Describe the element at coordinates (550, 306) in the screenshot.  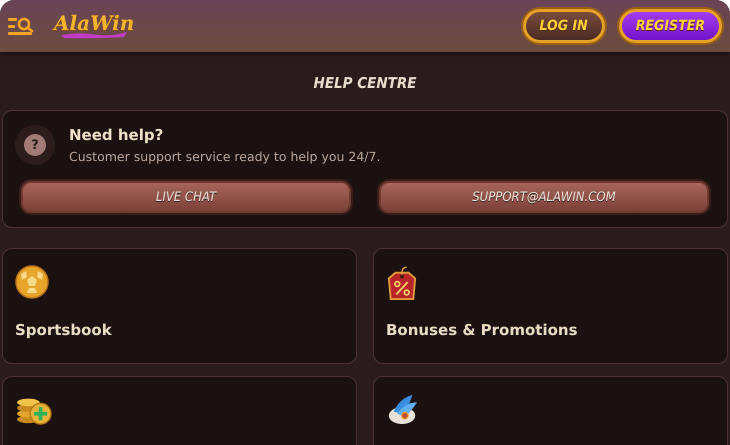
I see `category-card: Bonuses & Promotions` at that location.